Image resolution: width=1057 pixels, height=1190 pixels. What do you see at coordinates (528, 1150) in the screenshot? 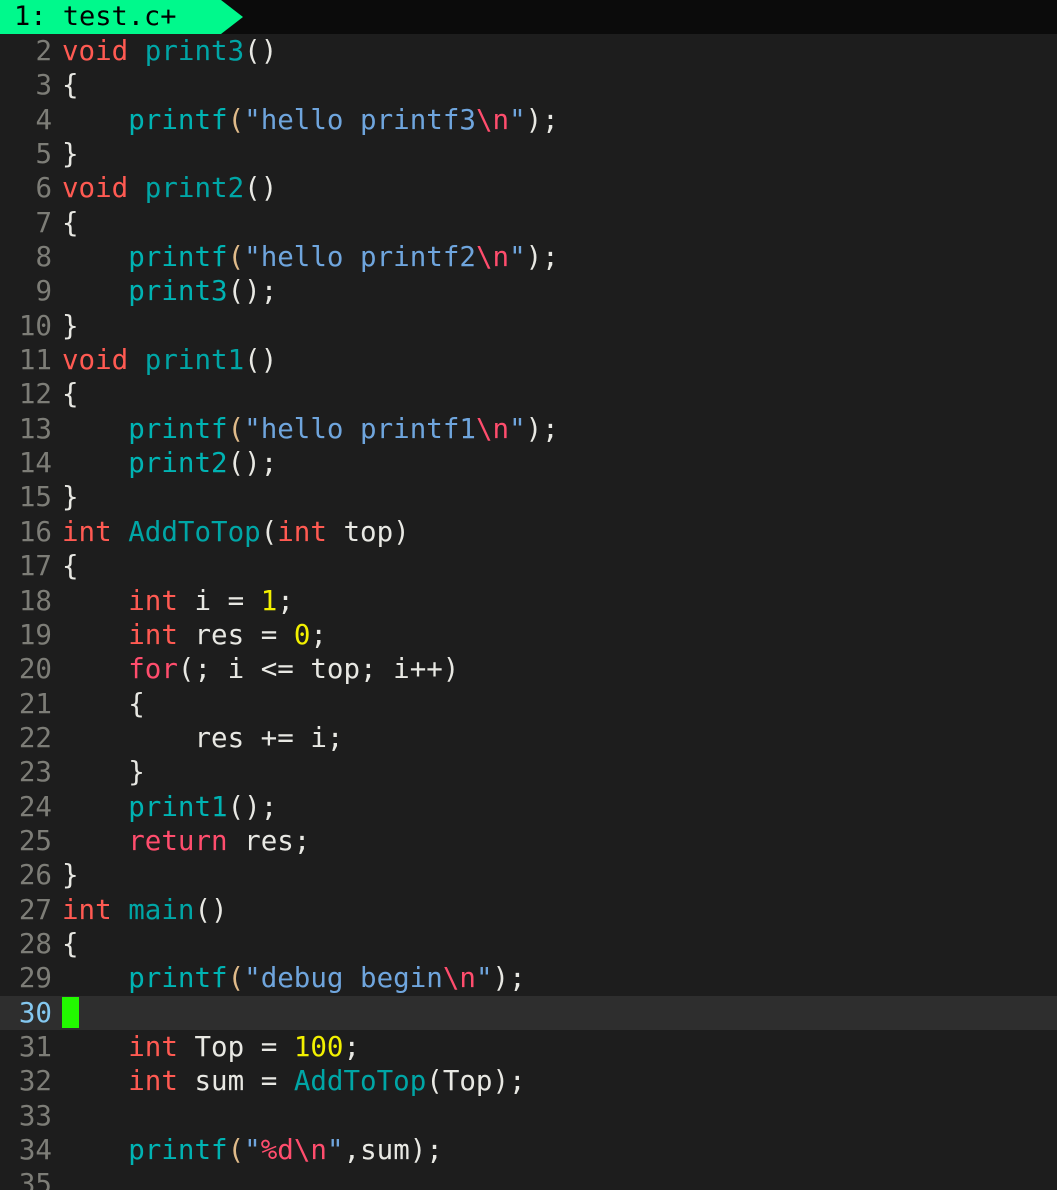
I see `code-line: 34 printf("%d\n",sum);` at bounding box center [528, 1150].